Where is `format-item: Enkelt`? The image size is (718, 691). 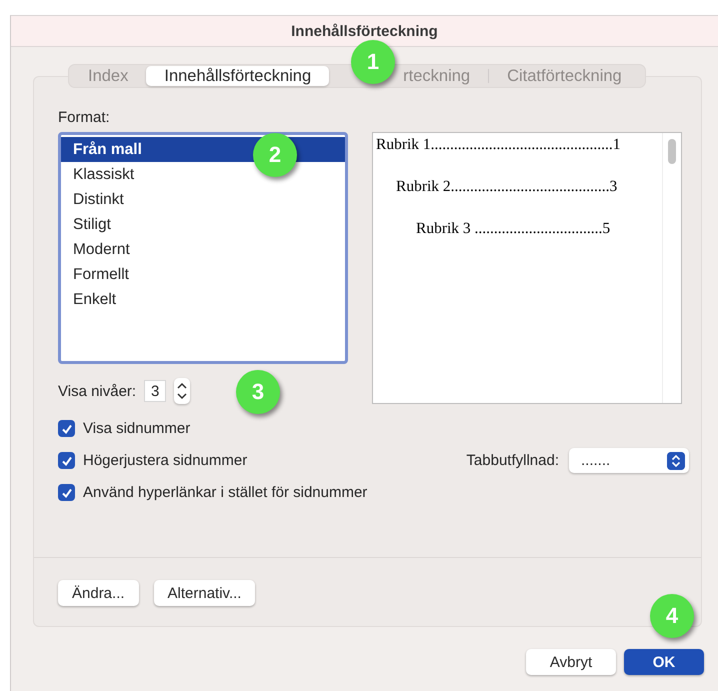 format-item: Enkelt is located at coordinates (203, 299).